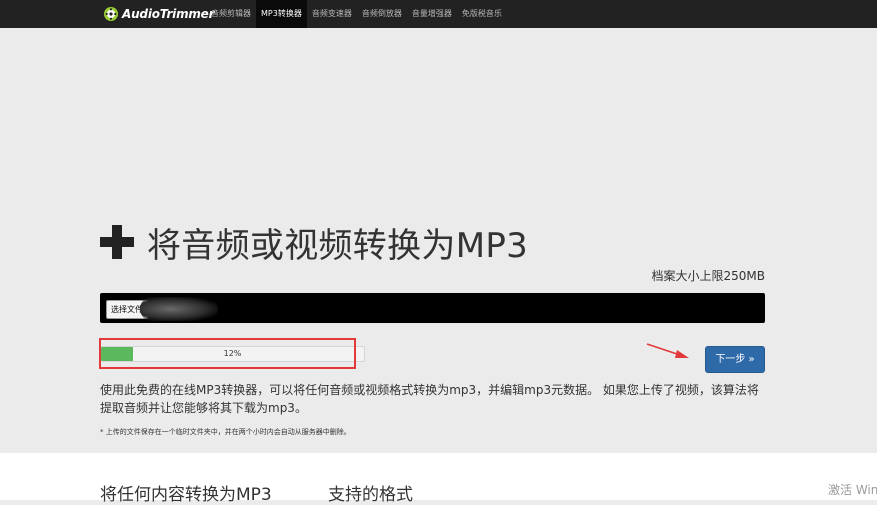  Describe the element at coordinates (281, 14) in the screenshot. I see `nav-item-mp3-converter: MP3转换器` at that location.